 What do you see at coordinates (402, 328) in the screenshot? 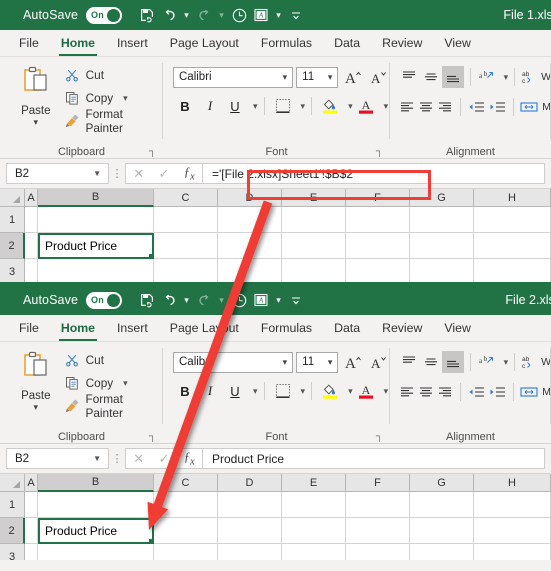
I see `tab-review: Review` at bounding box center [402, 328].